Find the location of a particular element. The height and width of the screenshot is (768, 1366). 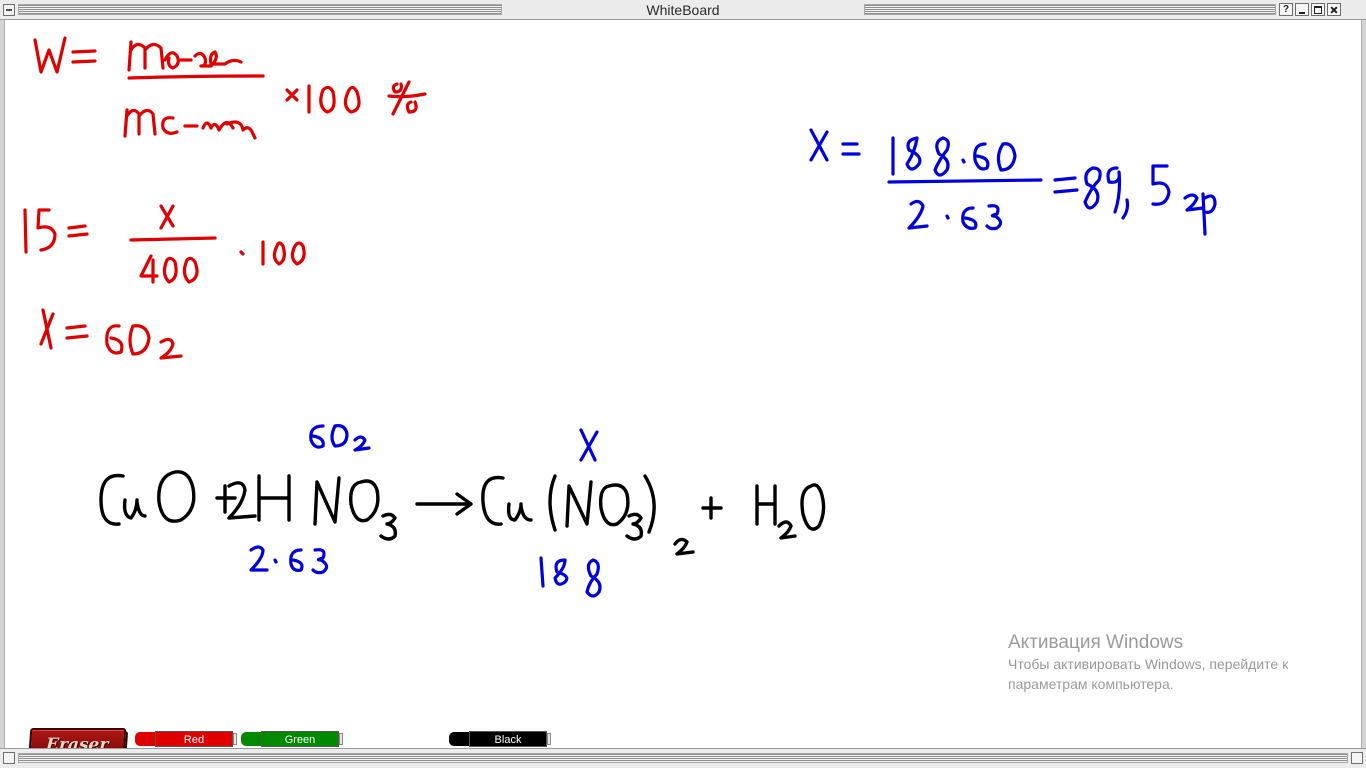

window-menu-icon is located at coordinates (9, 10).